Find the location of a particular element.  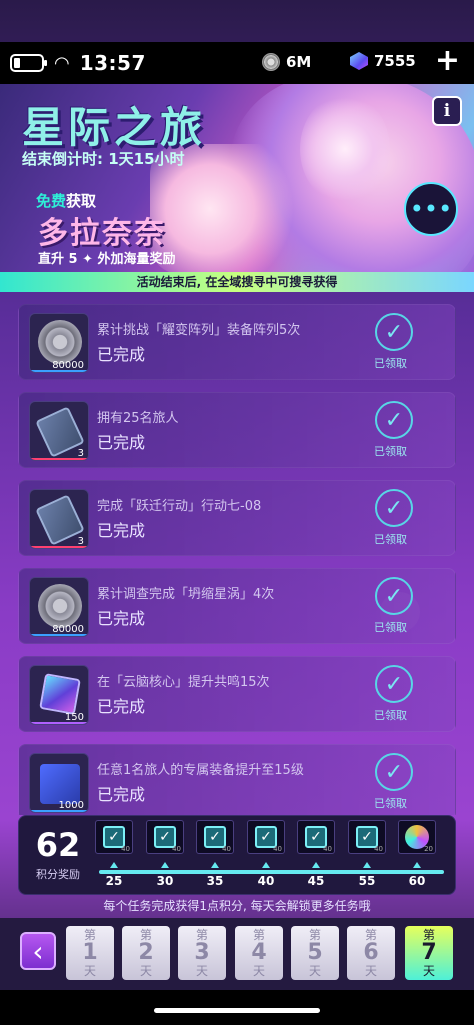

footer-note: 每个任务完成获得1点积分, 每天会解锁更多任务哦 is located at coordinates (237, 906).